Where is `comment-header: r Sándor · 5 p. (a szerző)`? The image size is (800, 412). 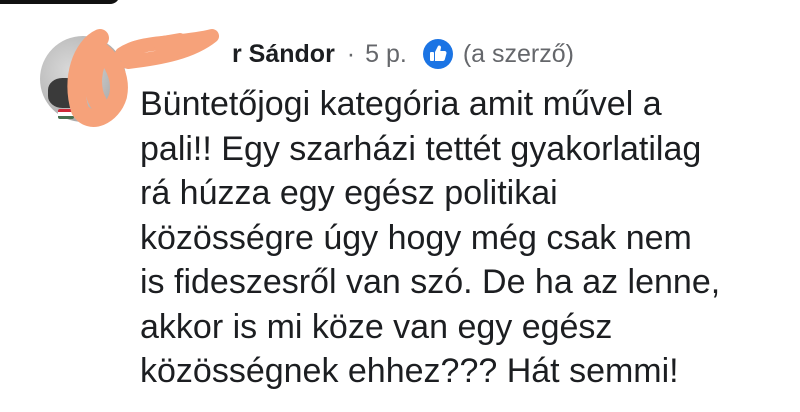
comment-header: r Sándor · 5 p. (a szerző) is located at coordinates (357, 54).